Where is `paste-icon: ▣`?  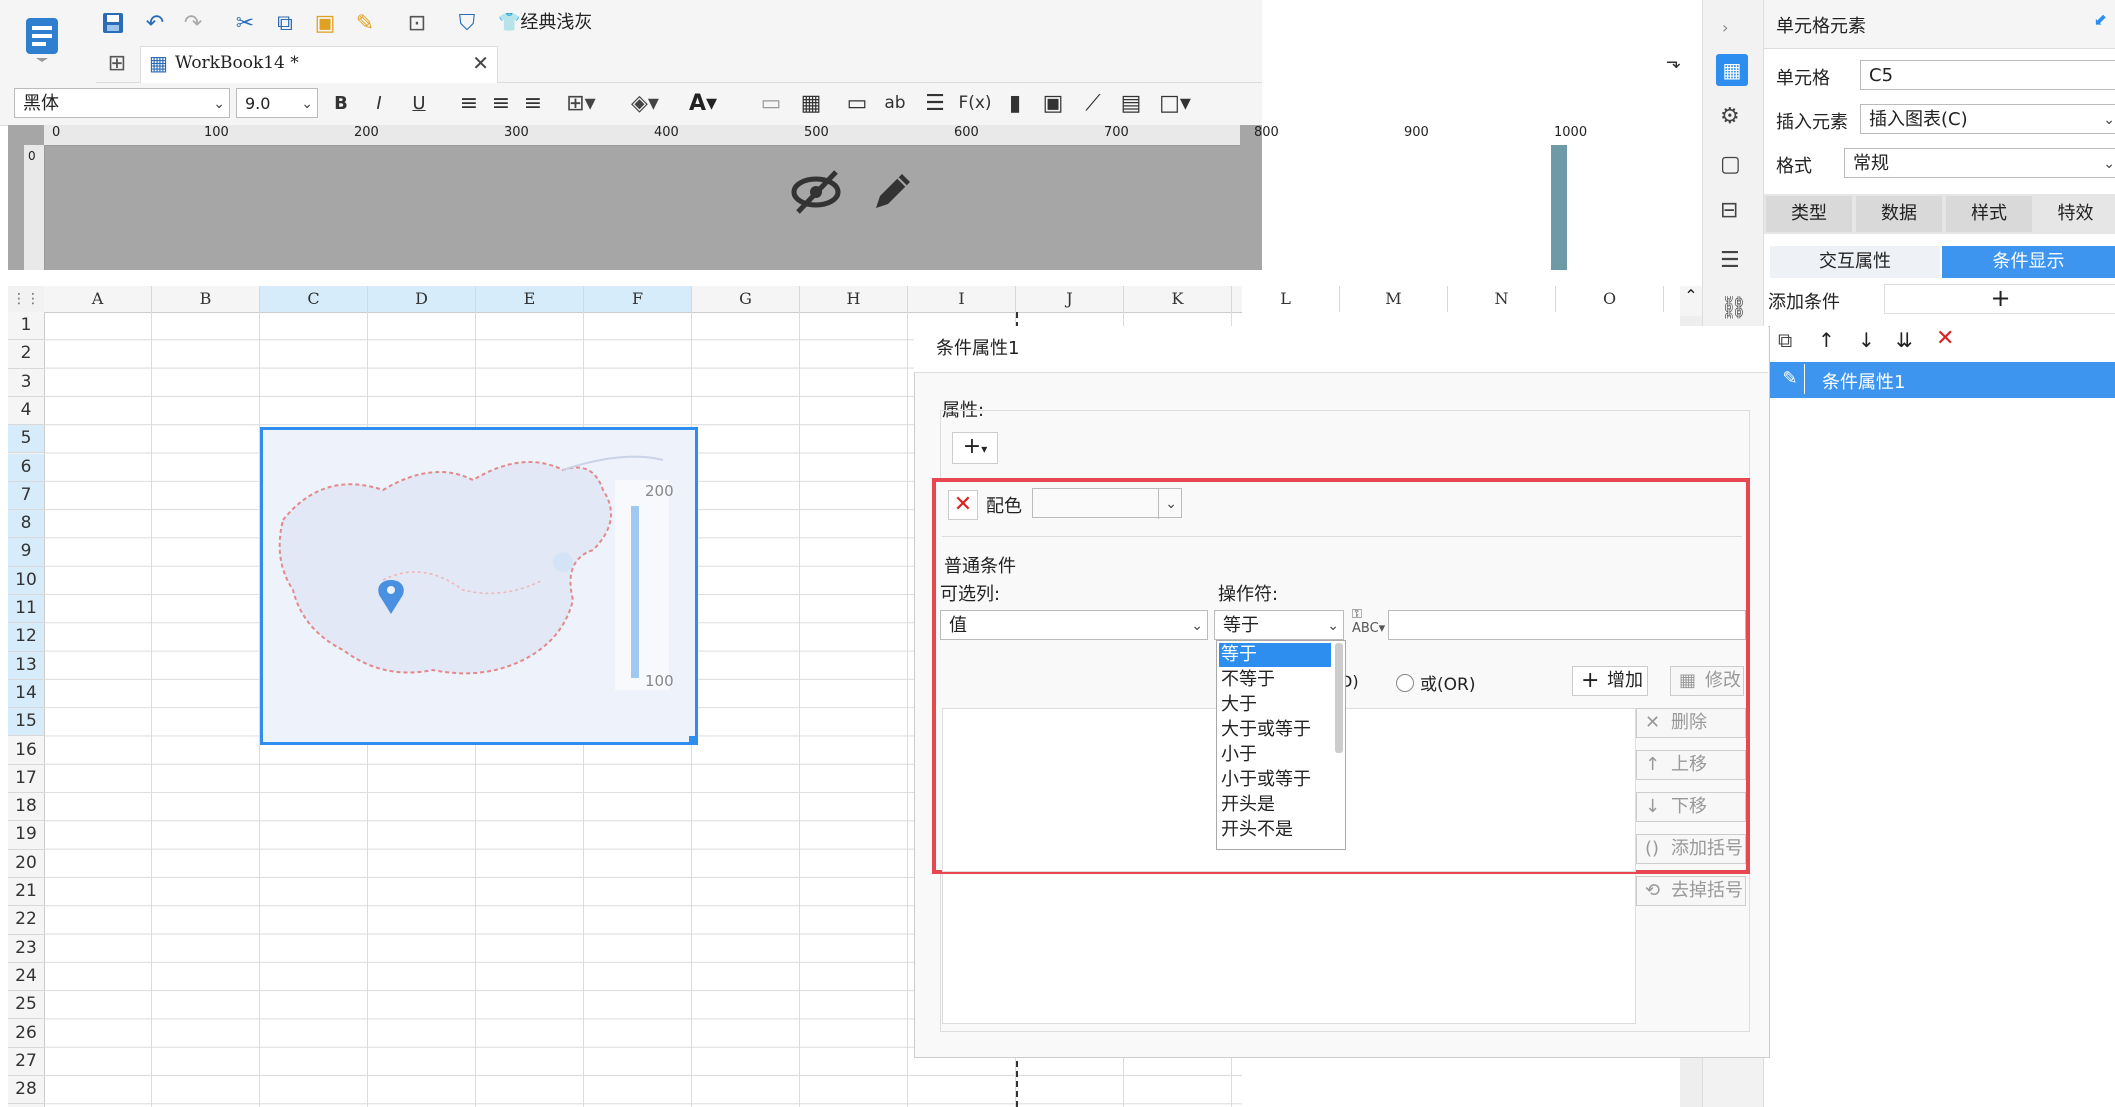 paste-icon: ▣ is located at coordinates (325, 23).